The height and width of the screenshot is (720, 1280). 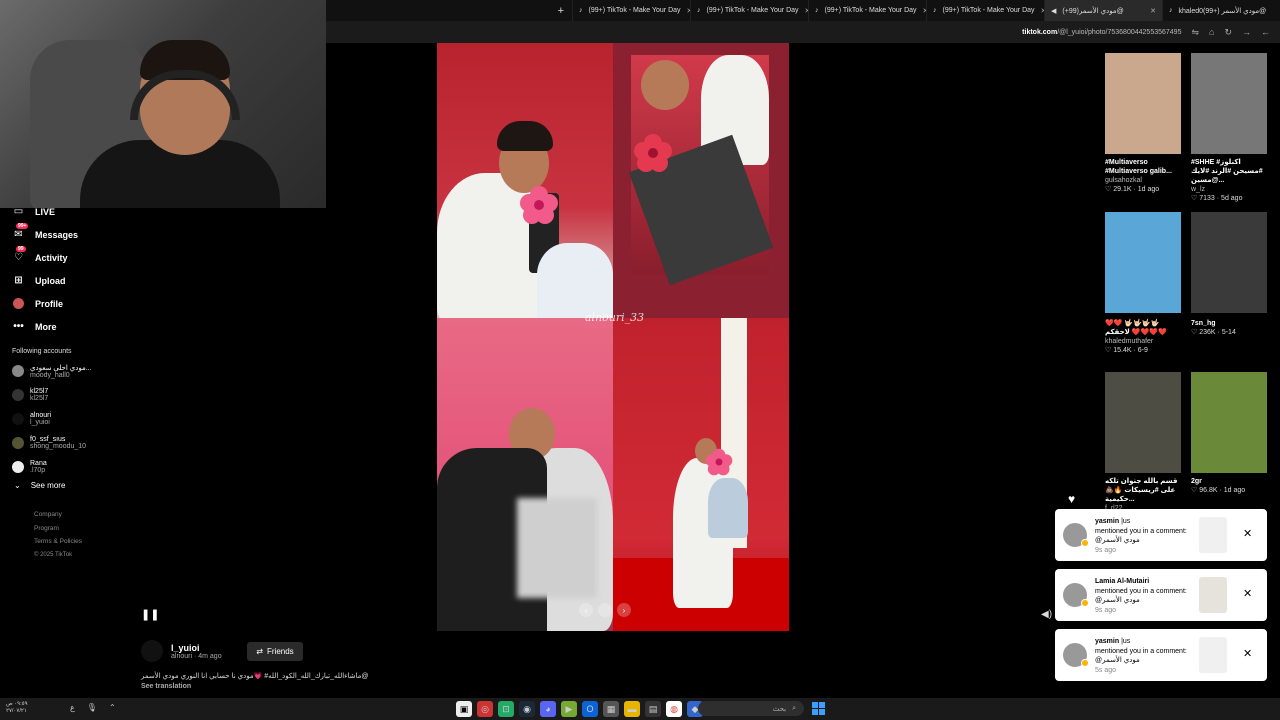 I want to click on chevron-down-icon: ⌄, so click(x=17, y=485).